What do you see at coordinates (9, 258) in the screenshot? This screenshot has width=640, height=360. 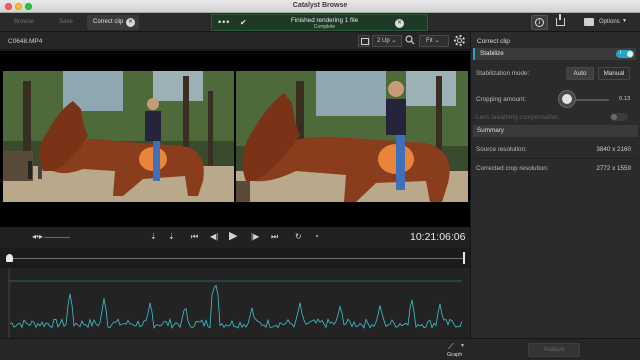 I see `playhead` at bounding box center [9, 258].